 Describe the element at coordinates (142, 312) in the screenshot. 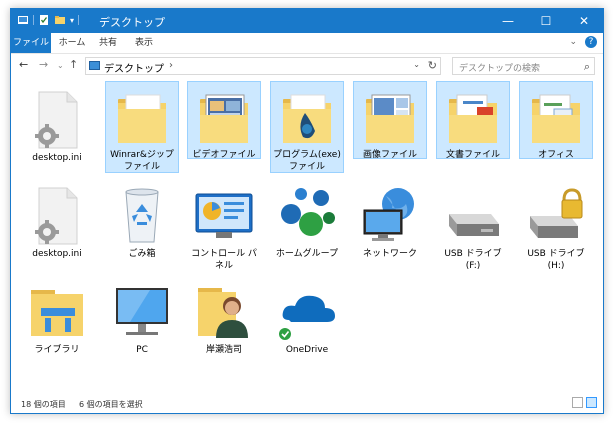

I see `computer-icon` at that location.